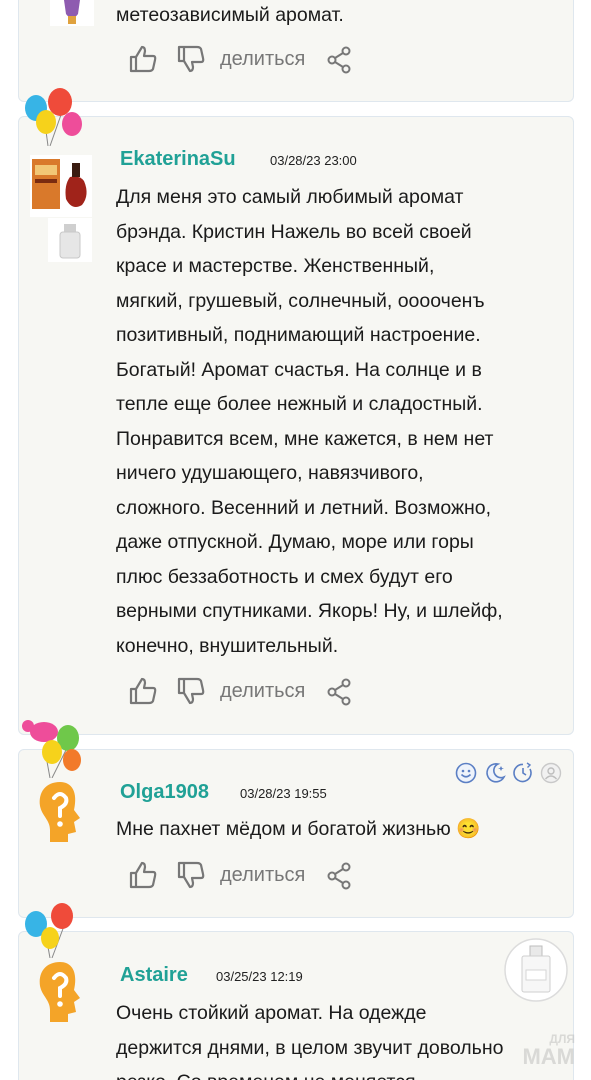  What do you see at coordinates (299, 404) in the screenshot?
I see `comment-line: тепле еще более нежный и сладостный.` at bounding box center [299, 404].